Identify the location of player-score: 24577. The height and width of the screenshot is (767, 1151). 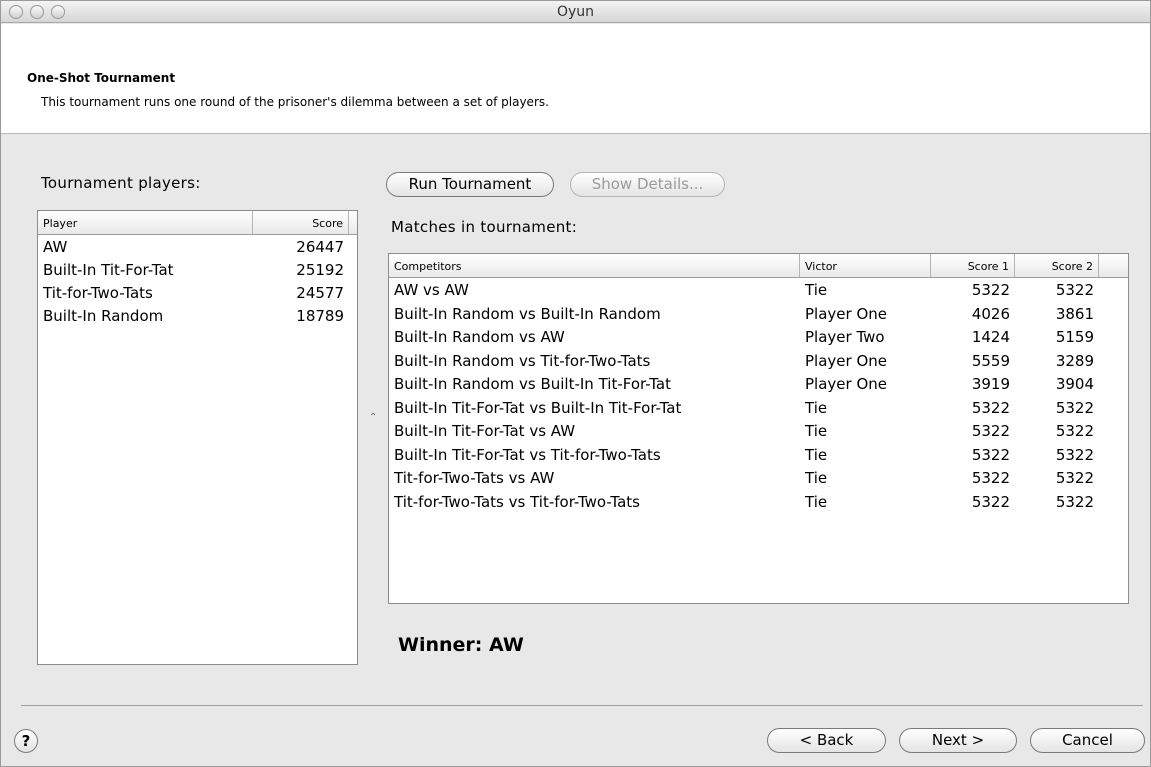
(320, 293).